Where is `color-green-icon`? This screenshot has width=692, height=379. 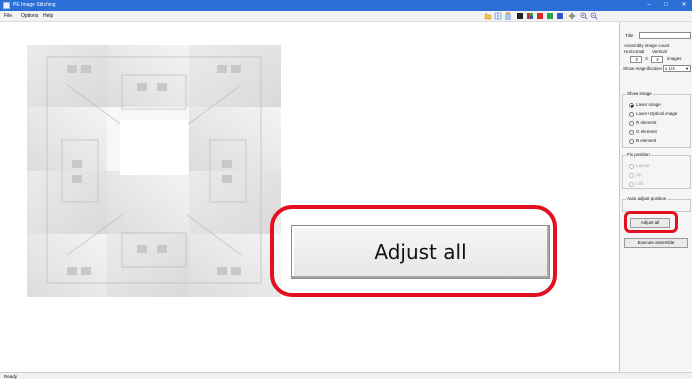
color-green-icon is located at coordinates (550, 16).